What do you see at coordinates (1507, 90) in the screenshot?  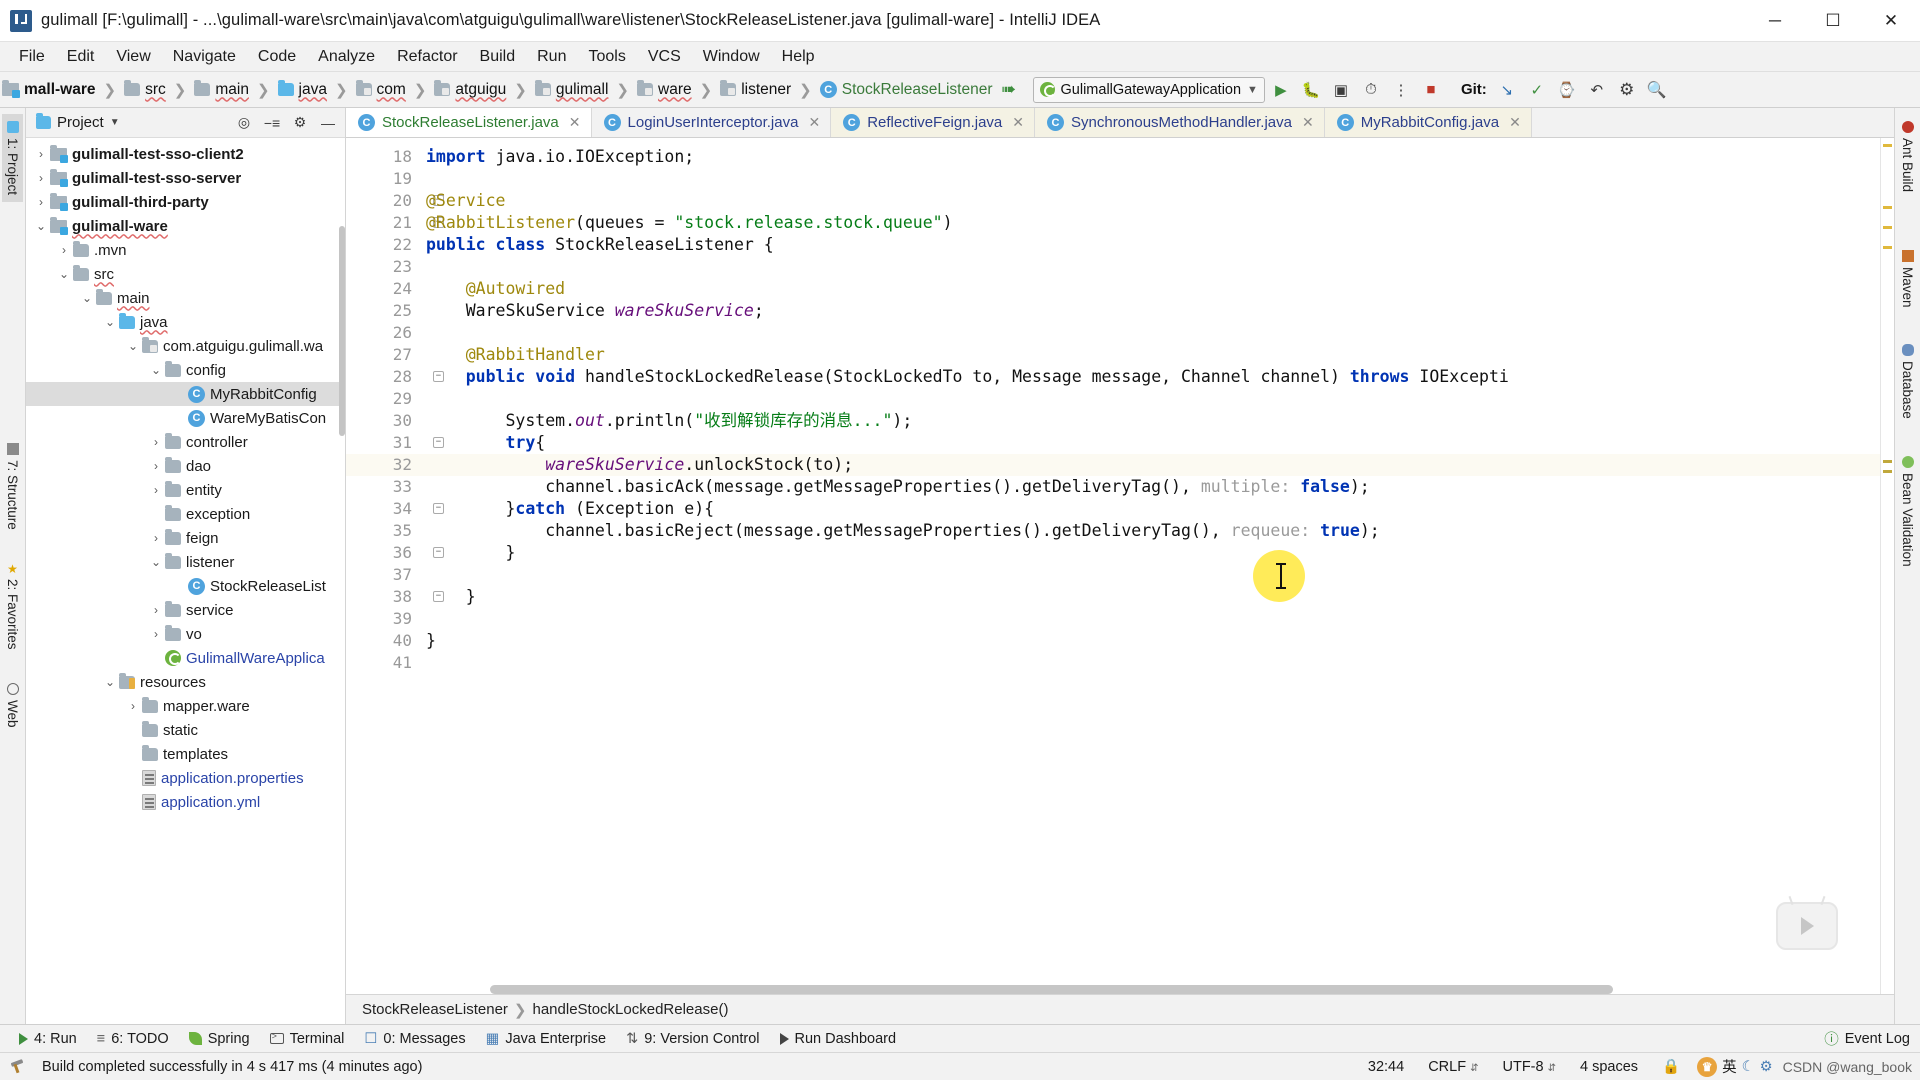 I see `git-update-icon: ↘` at bounding box center [1507, 90].